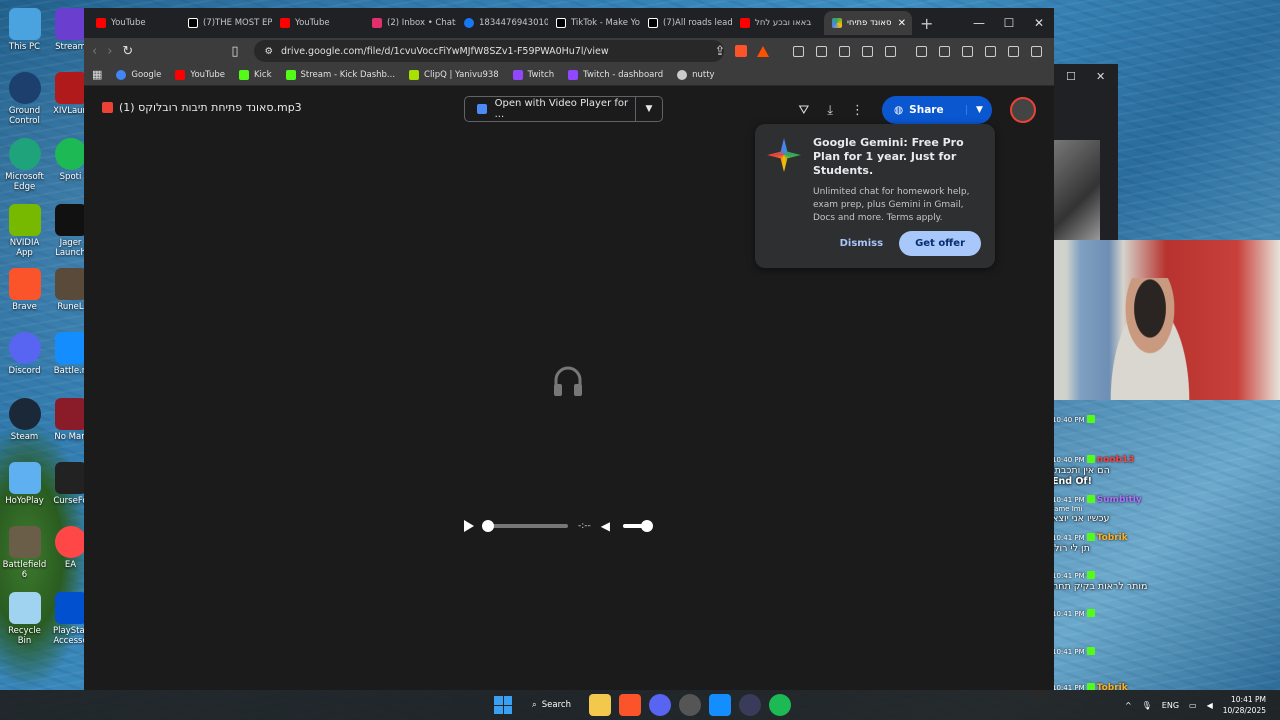 The width and height of the screenshot is (1280, 720). Describe the element at coordinates (599, 705) in the screenshot. I see `file-explorer-icon` at that location.